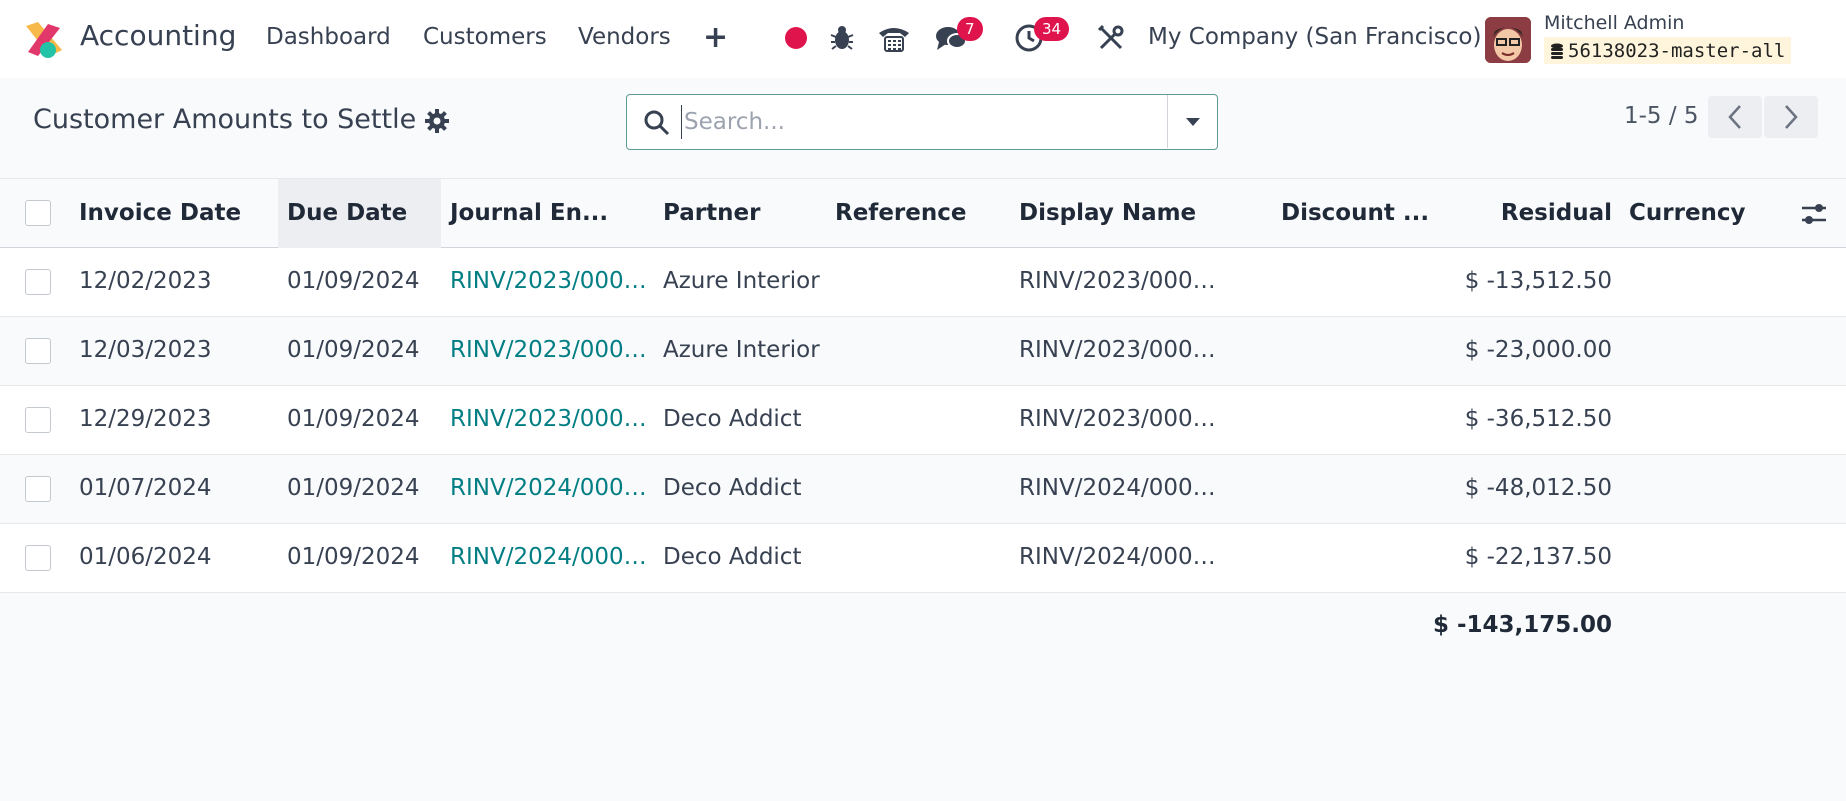 This screenshot has height=801, width=1846. What do you see at coordinates (900, 213) in the screenshot?
I see `column-reference: Reference` at bounding box center [900, 213].